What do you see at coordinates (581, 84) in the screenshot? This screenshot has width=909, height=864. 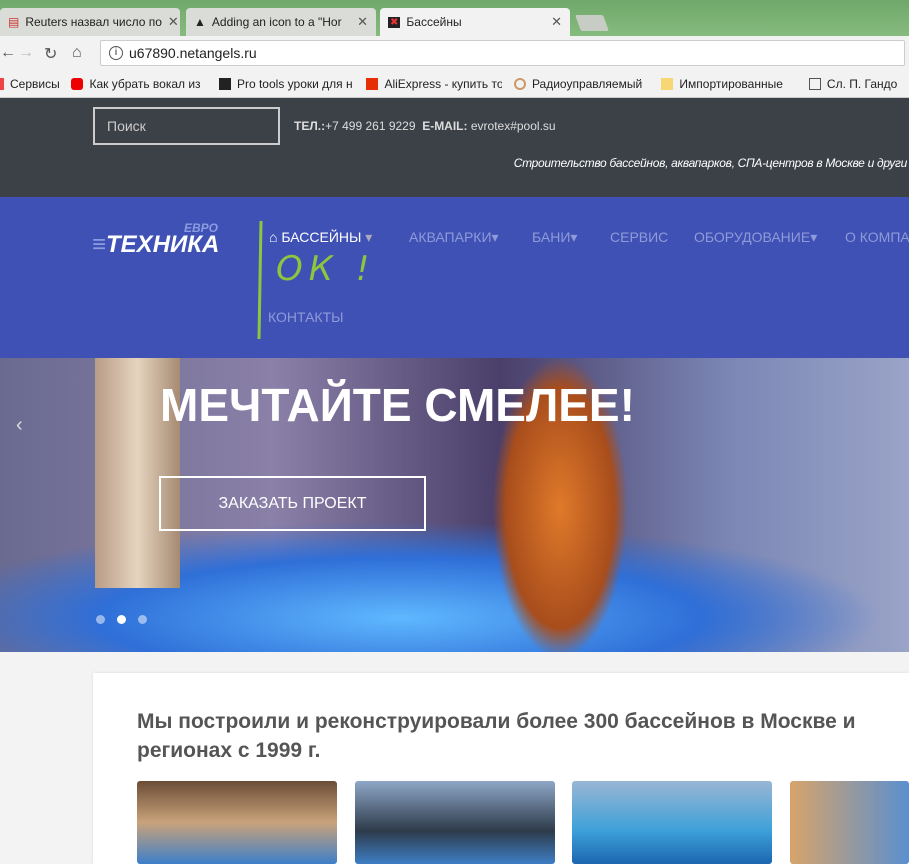 I see `bookmark-radio: Радиоуправляемый` at bounding box center [581, 84].